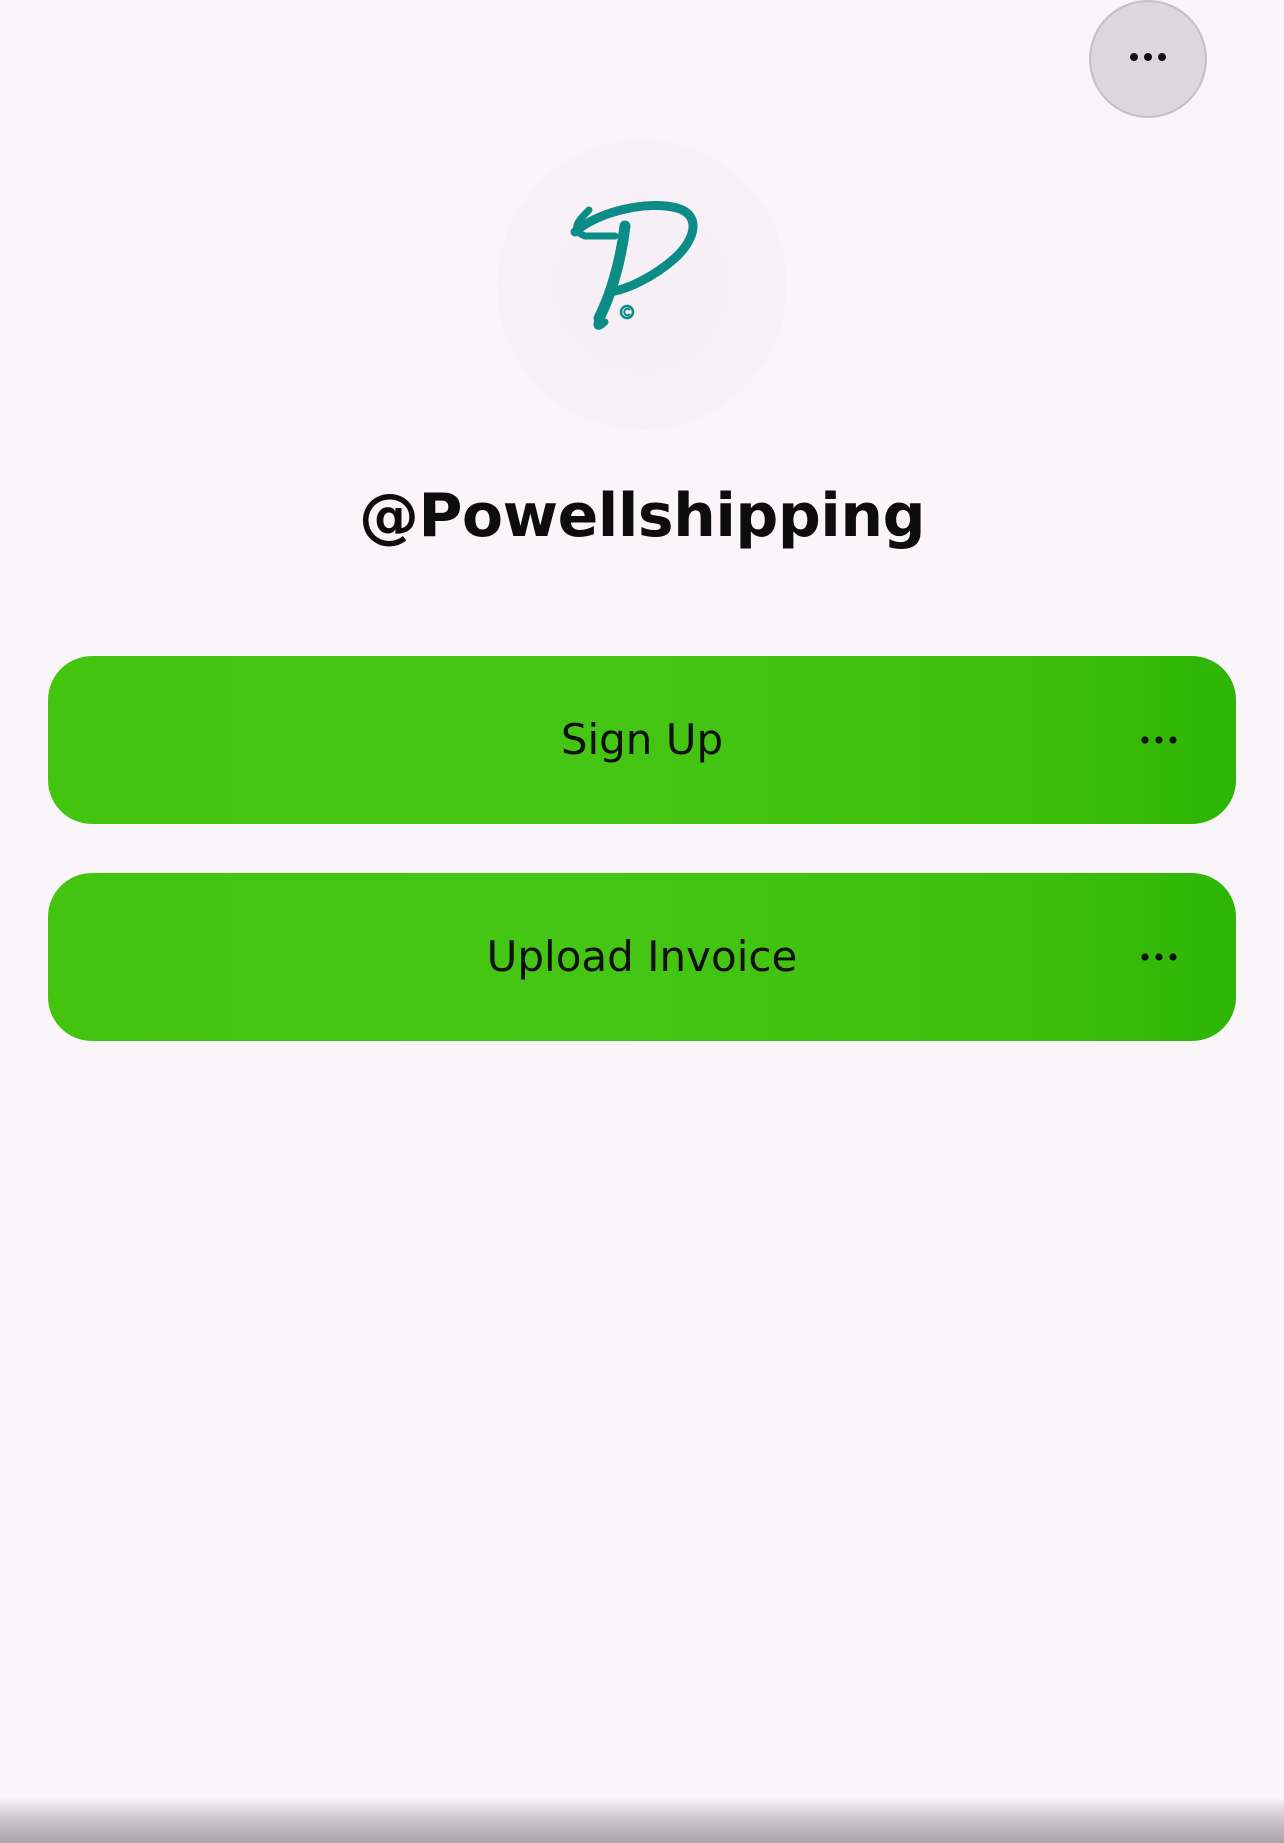  Describe the element at coordinates (642, 516) in the screenshot. I see `profile-handle: @Powellshipping` at that location.